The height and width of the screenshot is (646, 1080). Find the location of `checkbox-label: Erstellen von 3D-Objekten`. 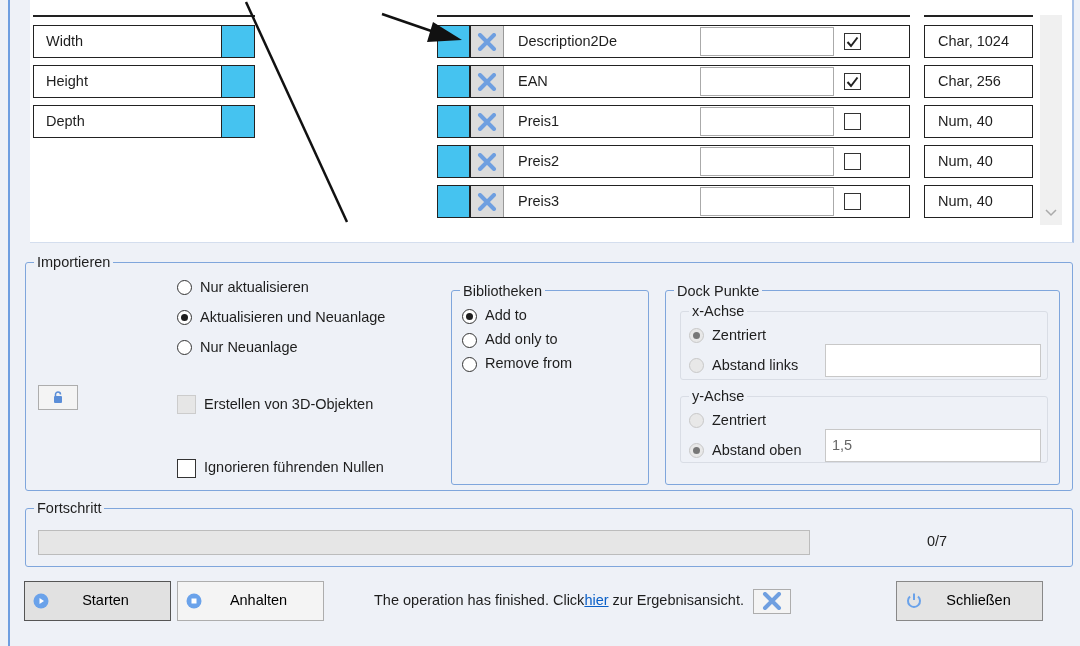

checkbox-label: Erstellen von 3D-Objekten is located at coordinates (289, 404).